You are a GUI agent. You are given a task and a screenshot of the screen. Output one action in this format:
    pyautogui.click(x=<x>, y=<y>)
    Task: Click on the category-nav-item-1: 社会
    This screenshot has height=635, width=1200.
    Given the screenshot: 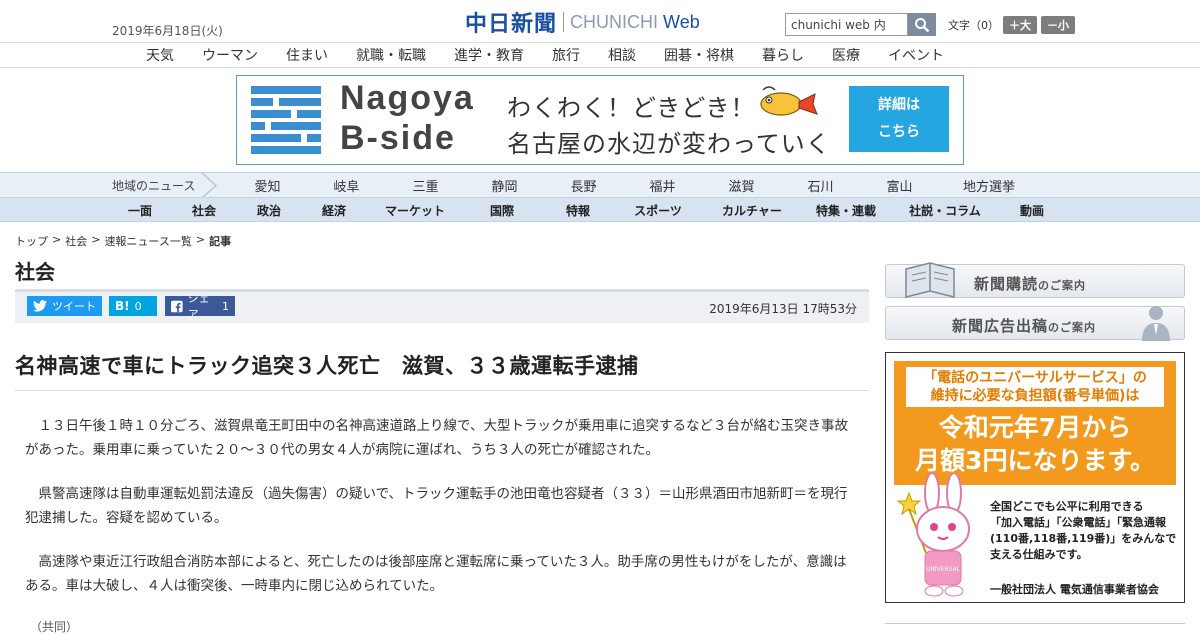 What is the action you would take?
    pyautogui.click(x=204, y=210)
    